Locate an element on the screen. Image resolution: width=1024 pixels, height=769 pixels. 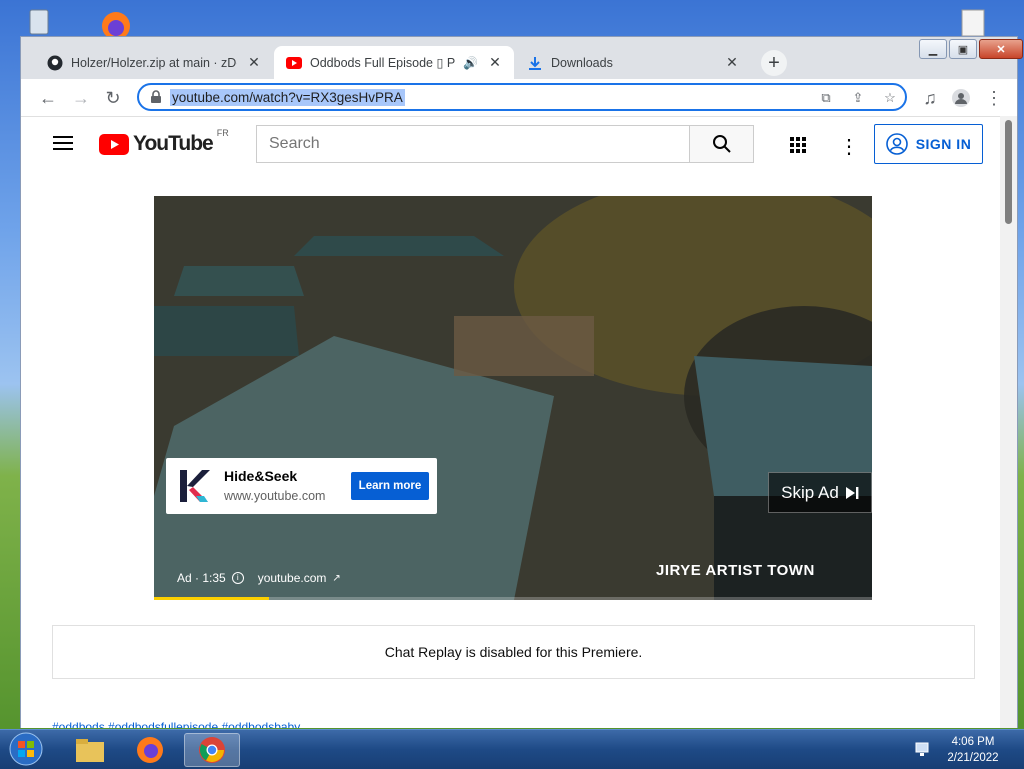
video-caption: JIRYE ARTIST TOWN is located at coordinates (735, 570).